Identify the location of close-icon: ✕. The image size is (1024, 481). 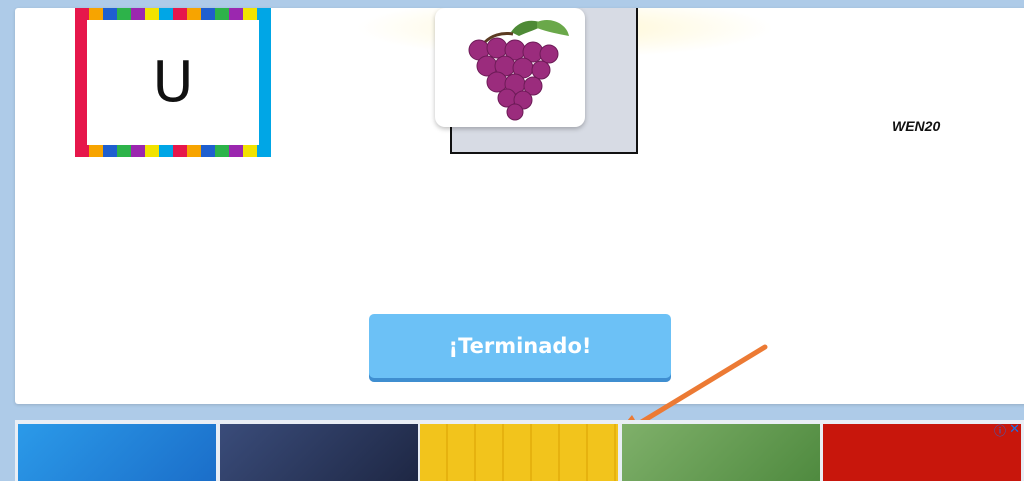
(1014, 429).